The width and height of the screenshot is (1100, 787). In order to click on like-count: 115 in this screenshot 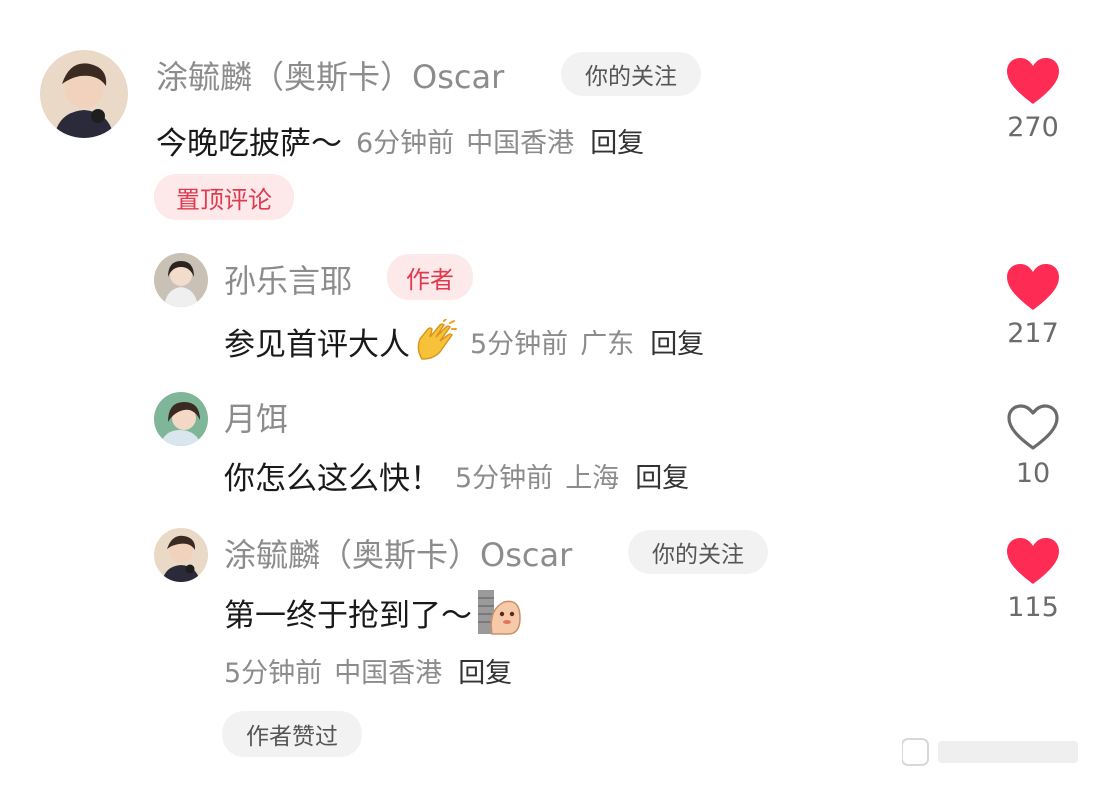, I will do `click(1033, 607)`.